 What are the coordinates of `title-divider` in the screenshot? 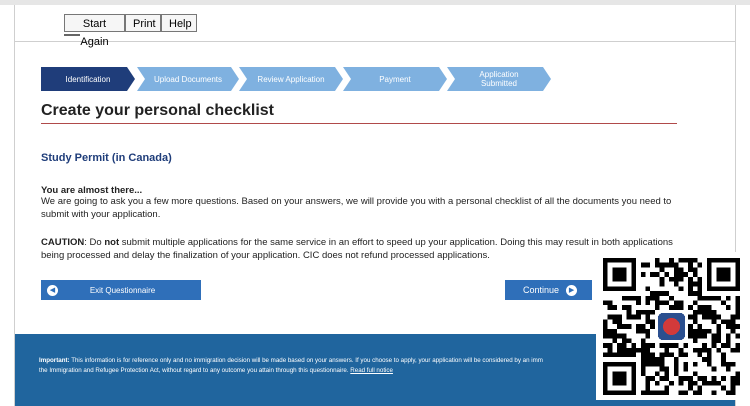 It's located at (359, 123).